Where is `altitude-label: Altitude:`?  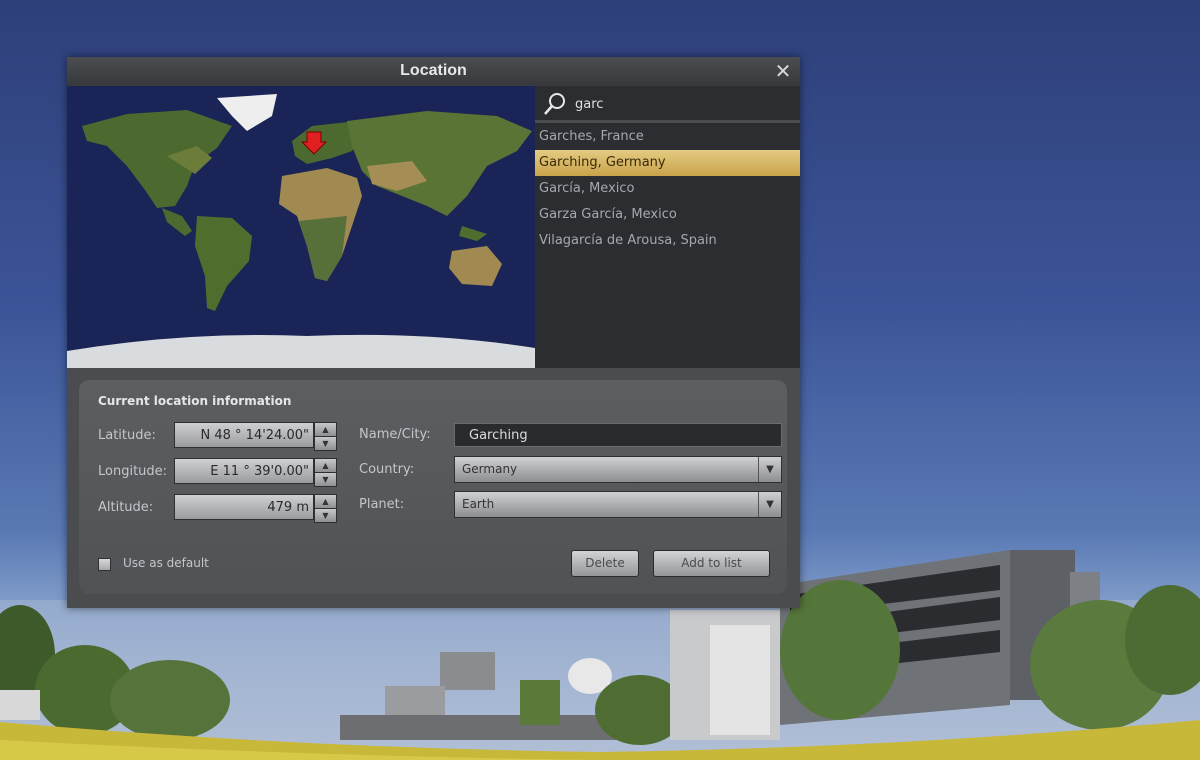
altitude-label: Altitude: is located at coordinates (126, 507).